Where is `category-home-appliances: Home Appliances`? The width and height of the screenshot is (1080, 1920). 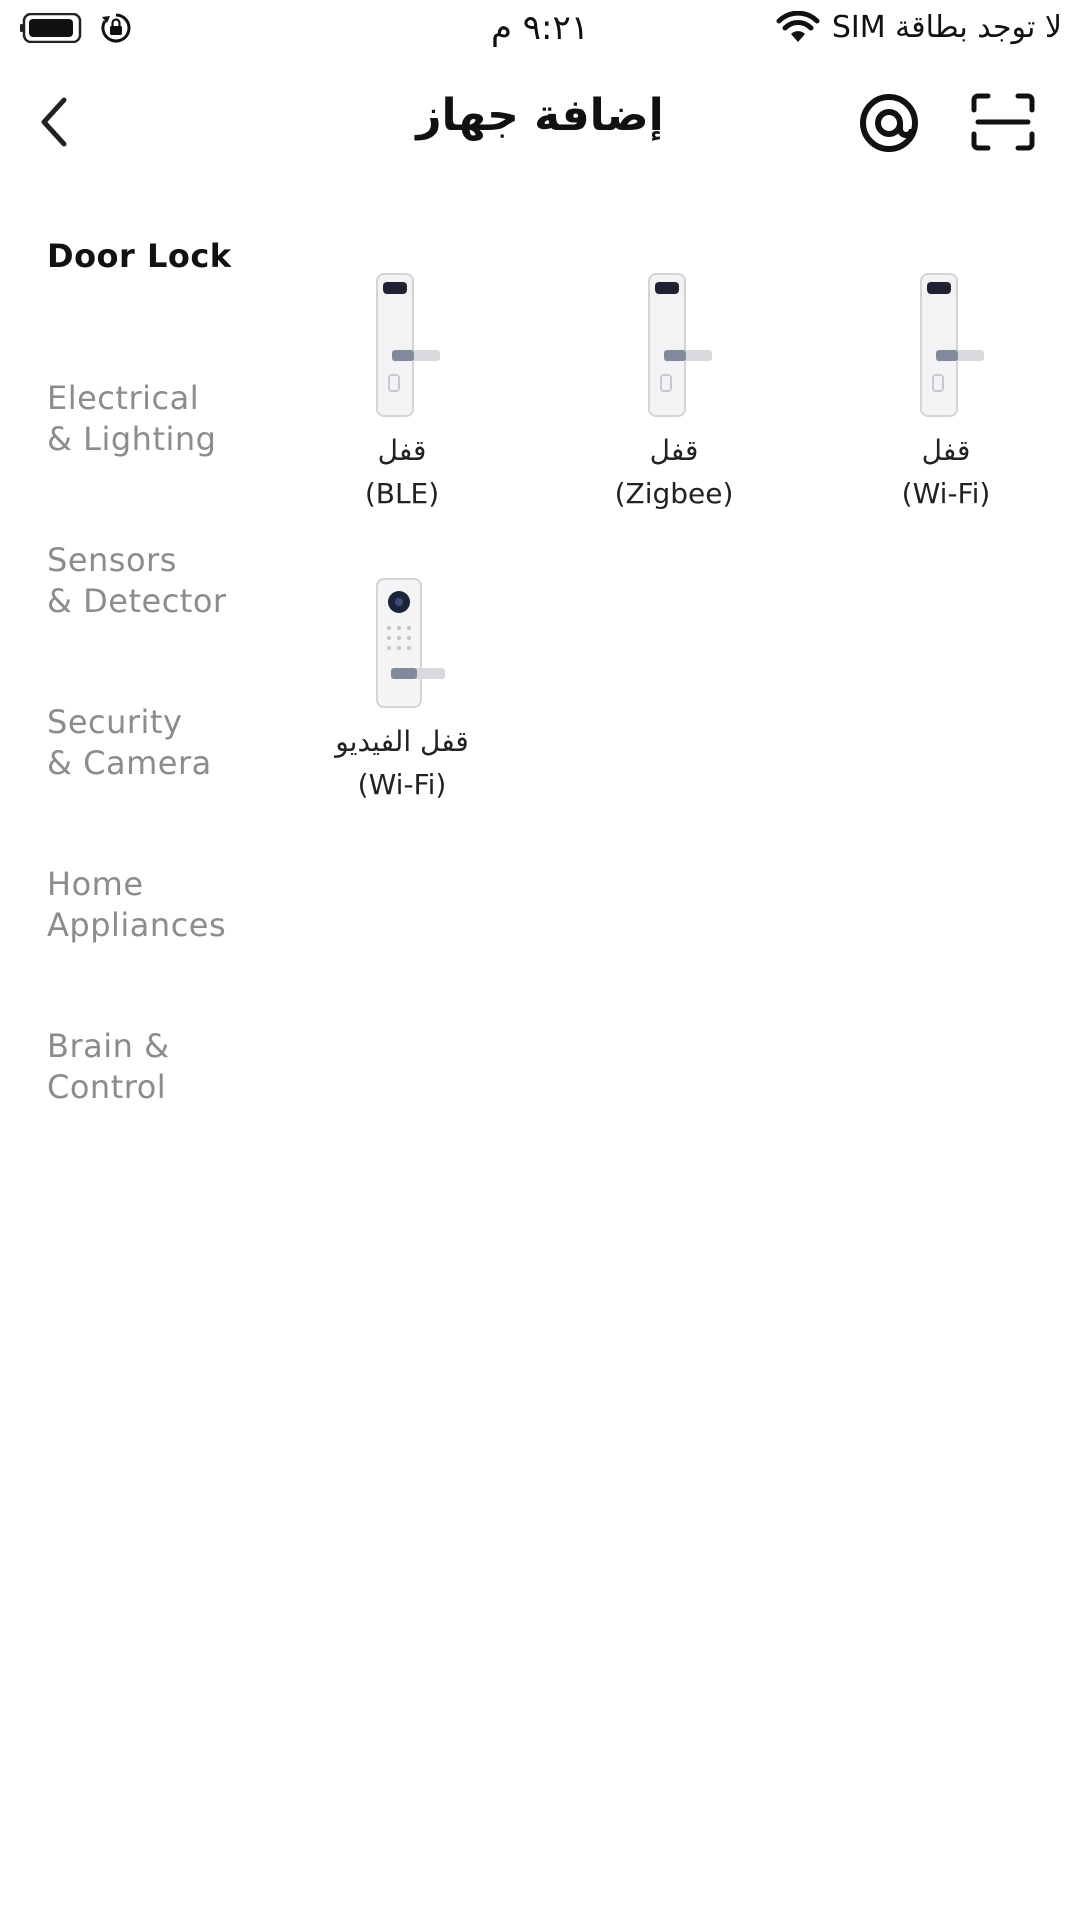 category-home-appliances: Home Appliances is located at coordinates (136, 905).